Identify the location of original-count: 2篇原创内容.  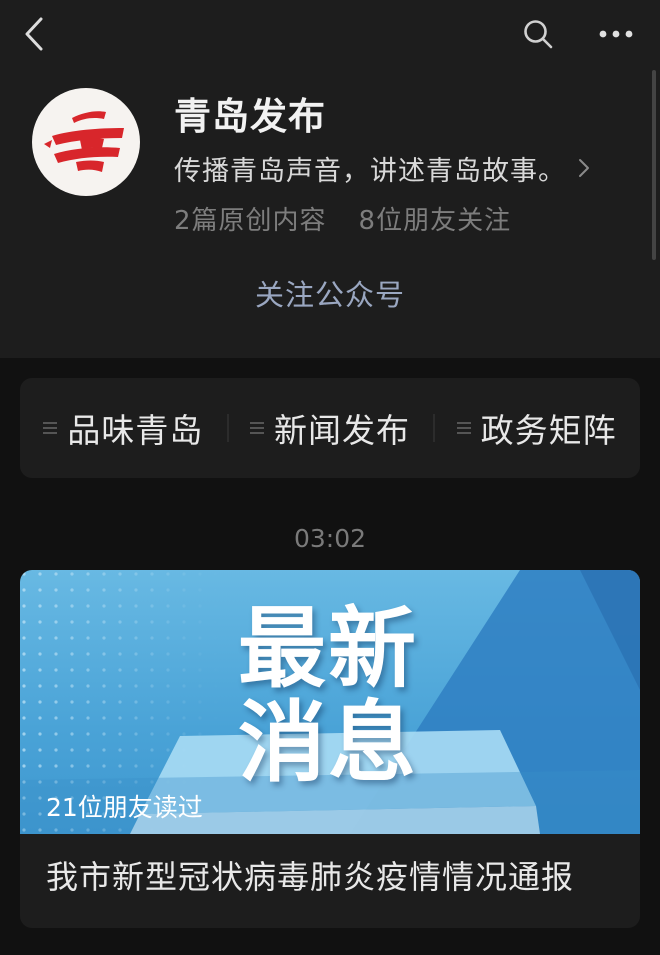
(250, 221).